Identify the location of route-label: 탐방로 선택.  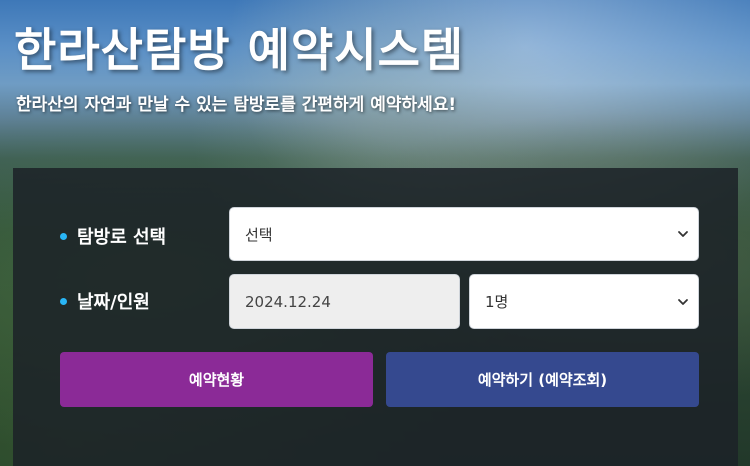
(122, 237).